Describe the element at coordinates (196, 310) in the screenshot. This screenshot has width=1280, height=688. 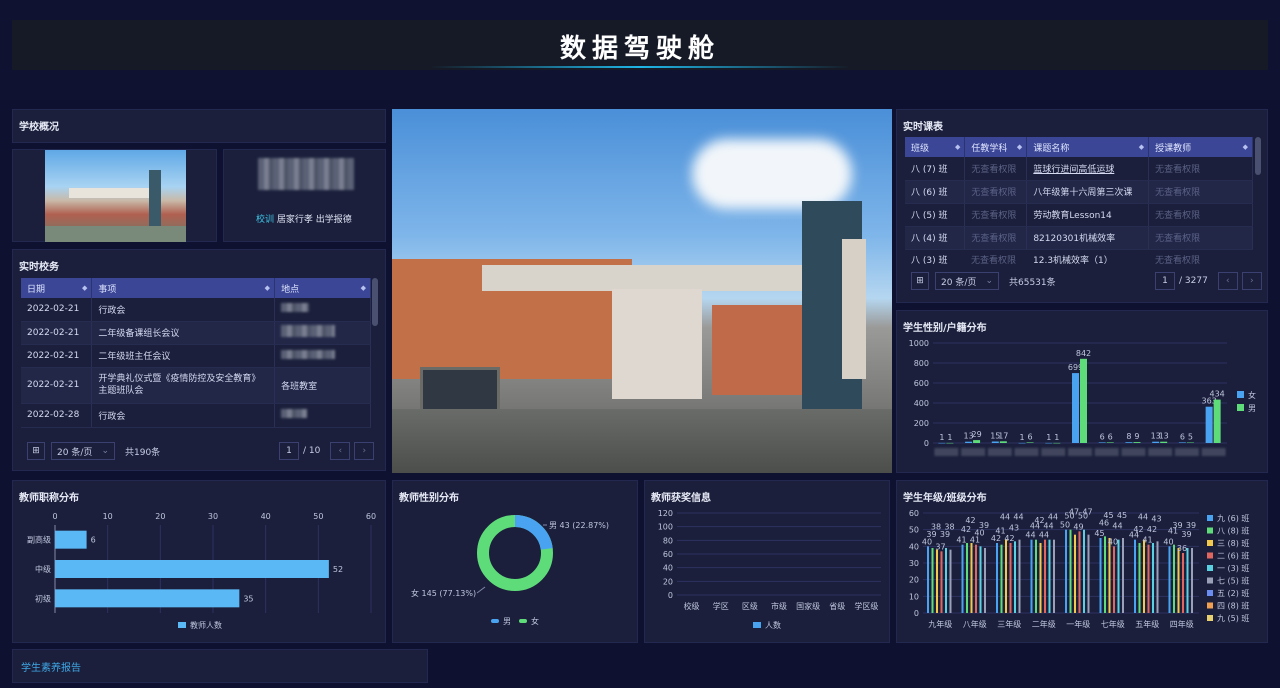
I see `table-row: 2022-02-21 行政会` at that location.